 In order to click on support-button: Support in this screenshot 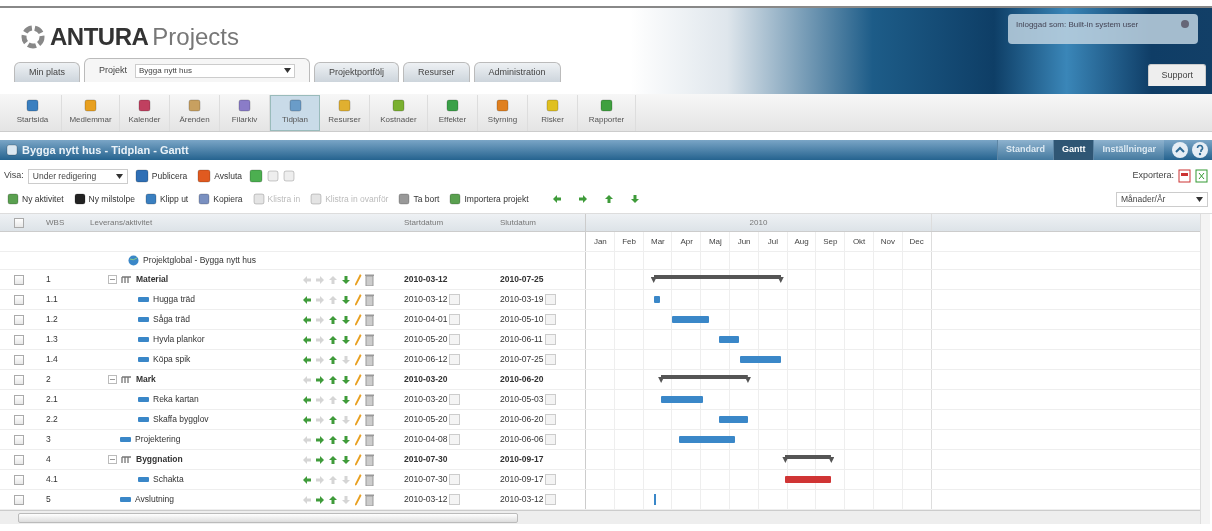, I will do `click(1177, 75)`.